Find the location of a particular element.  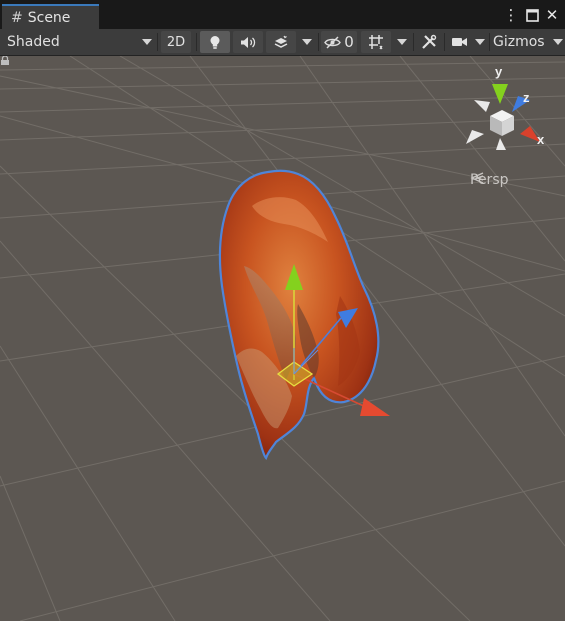

gizmo-neg-y-cone is located at coordinates (501, 144).